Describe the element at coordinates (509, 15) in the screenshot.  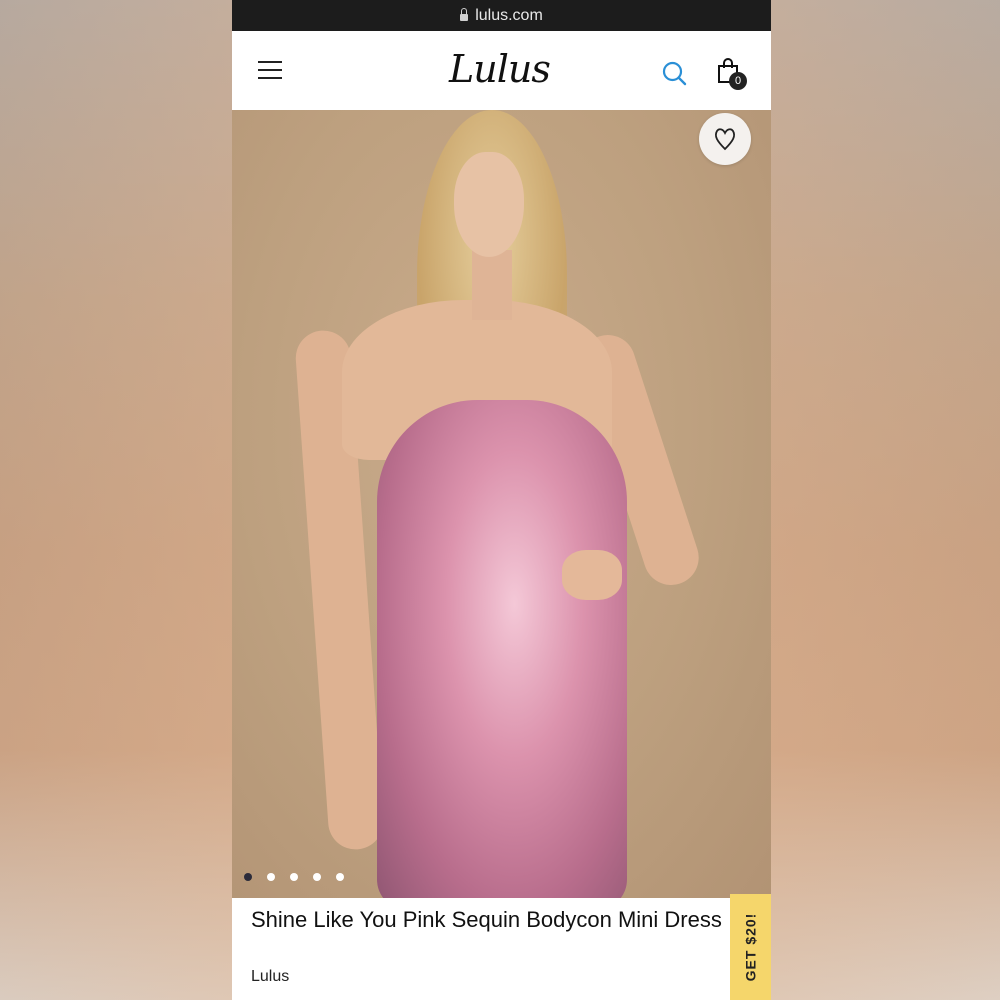
I see `url-text: lulus.com` at that location.